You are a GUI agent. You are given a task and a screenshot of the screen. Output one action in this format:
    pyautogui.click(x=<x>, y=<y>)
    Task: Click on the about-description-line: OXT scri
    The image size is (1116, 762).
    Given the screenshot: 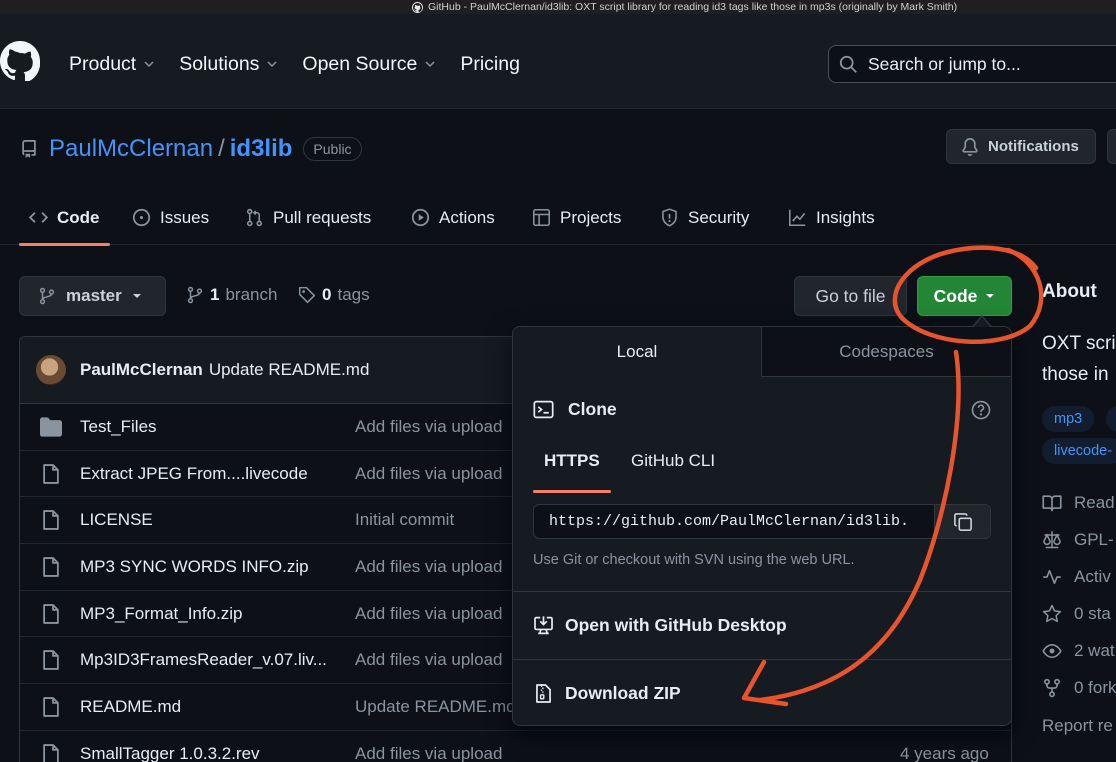 What is the action you would take?
    pyautogui.click(x=1079, y=343)
    